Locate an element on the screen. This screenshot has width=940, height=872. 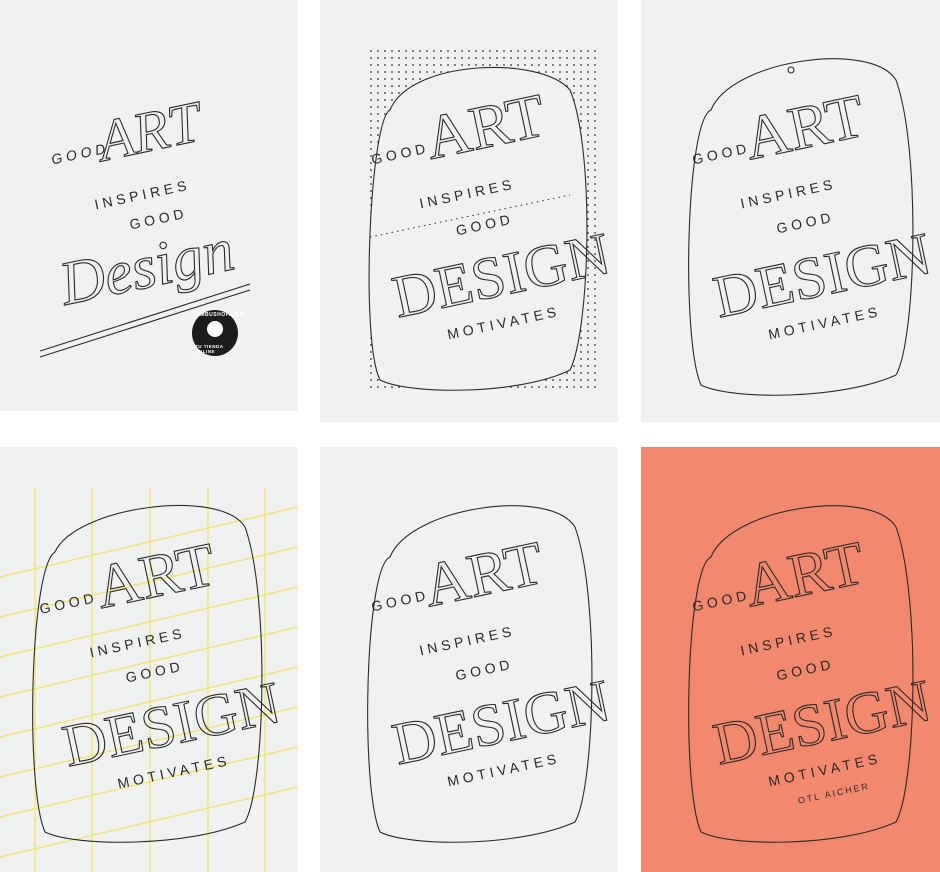
lettering-artwork-4: GOOD ART INSPIRES GOOD DESIGN MOTIVATES is located at coordinates (149, 679).